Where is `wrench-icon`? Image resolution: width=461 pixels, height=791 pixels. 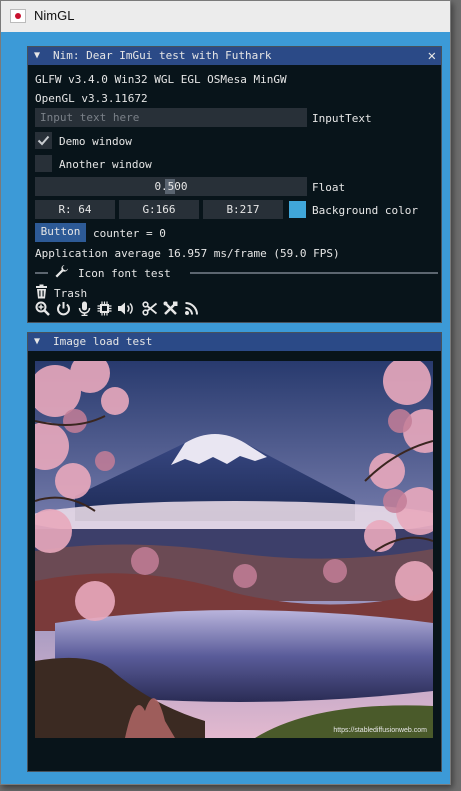
wrench-icon is located at coordinates (61, 271).